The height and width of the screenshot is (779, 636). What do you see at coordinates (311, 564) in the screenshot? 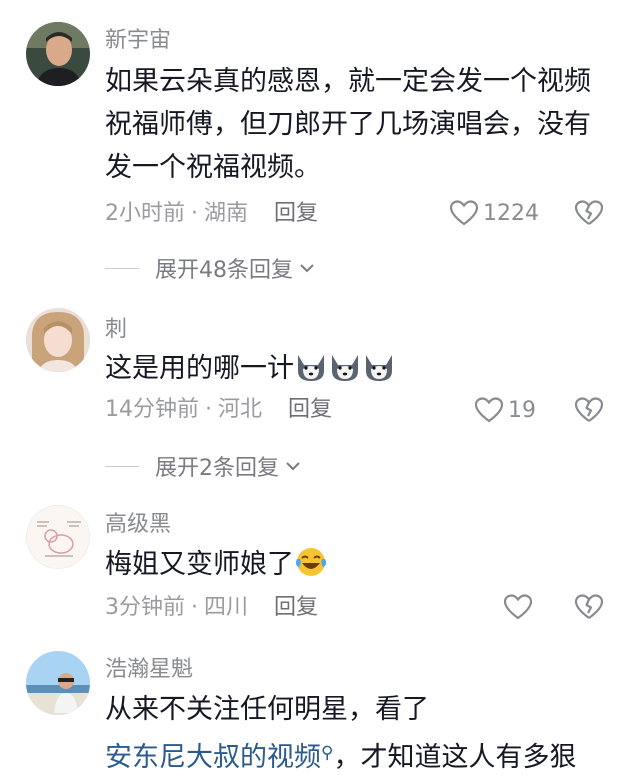
I see `laughing-tears-emoji` at bounding box center [311, 564].